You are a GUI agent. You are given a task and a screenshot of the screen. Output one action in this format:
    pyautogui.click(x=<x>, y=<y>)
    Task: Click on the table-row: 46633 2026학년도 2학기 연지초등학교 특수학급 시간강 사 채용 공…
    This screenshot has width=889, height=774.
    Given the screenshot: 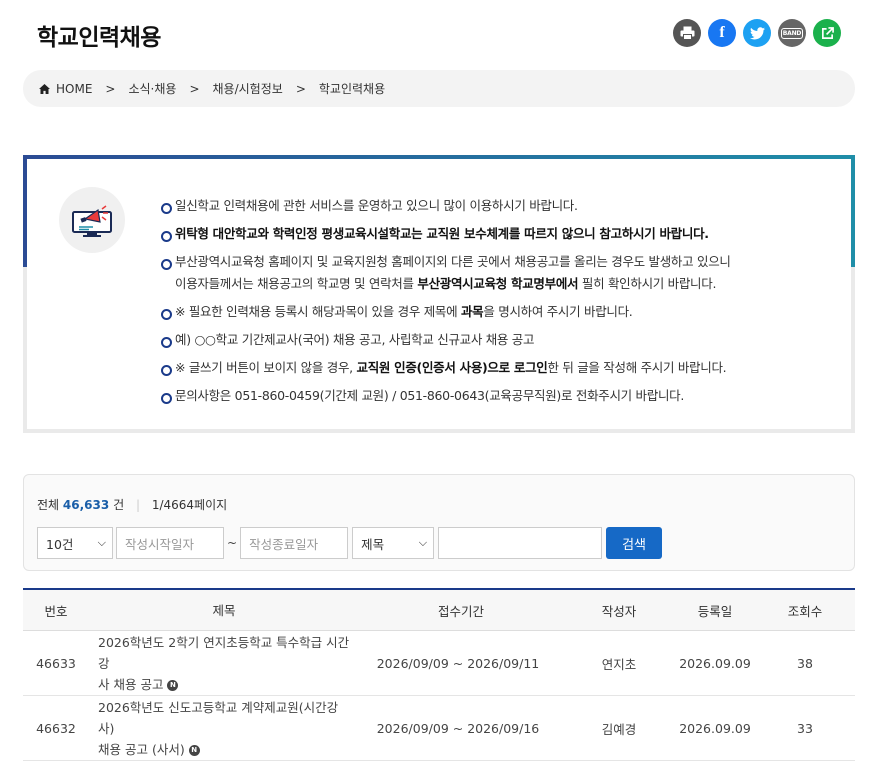 What is the action you would take?
    pyautogui.click(x=439, y=663)
    